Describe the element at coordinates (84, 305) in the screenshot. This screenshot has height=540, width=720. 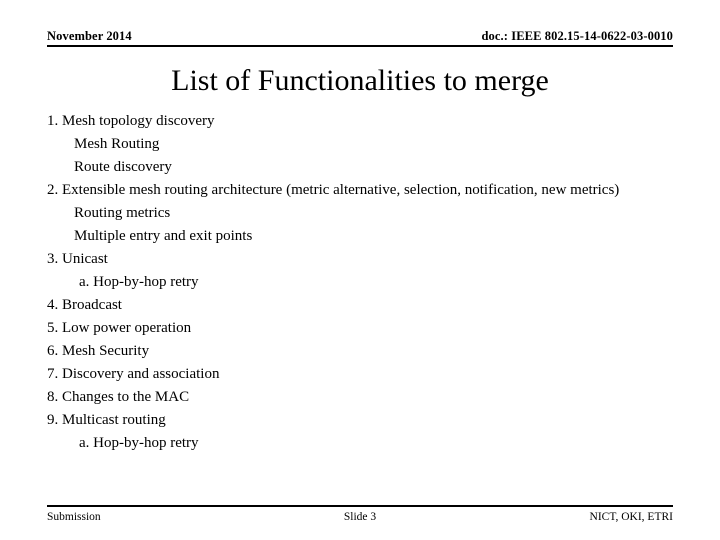
I see `list-item: 4. Broadcast` at that location.